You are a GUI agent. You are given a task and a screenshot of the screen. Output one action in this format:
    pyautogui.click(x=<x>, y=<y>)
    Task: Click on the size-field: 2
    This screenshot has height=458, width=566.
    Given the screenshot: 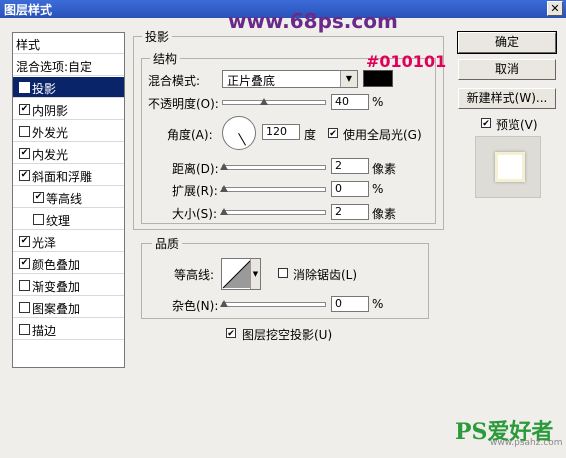 What is the action you would take?
    pyautogui.click(x=350, y=212)
    